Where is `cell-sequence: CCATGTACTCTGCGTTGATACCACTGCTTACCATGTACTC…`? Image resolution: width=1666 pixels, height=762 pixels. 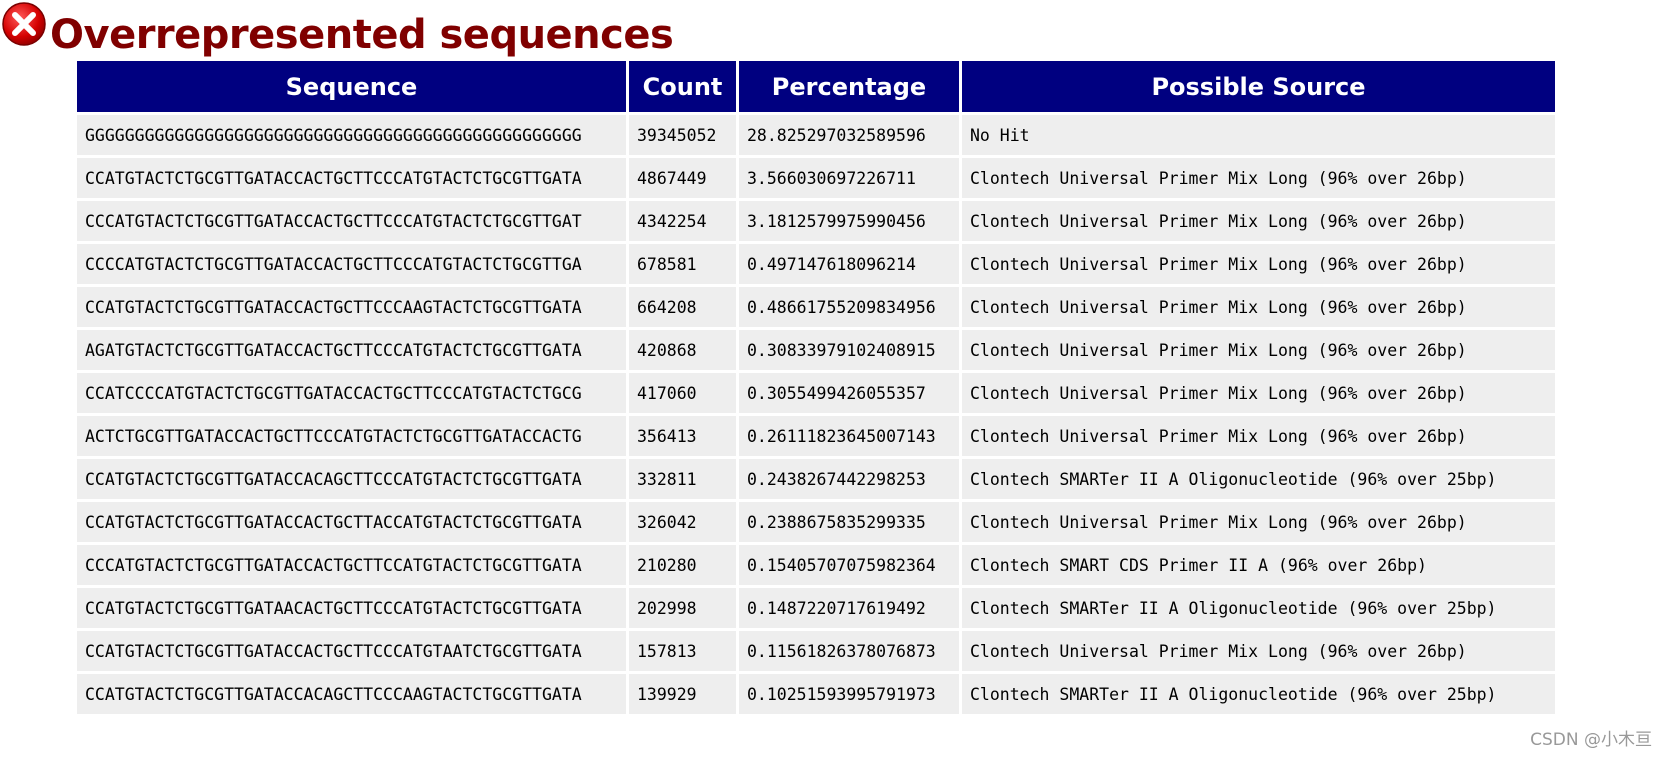 cell-sequence: CCATGTACTCTGCGTTGATACCACTGCTTACCATGTACTC… is located at coordinates (351, 522).